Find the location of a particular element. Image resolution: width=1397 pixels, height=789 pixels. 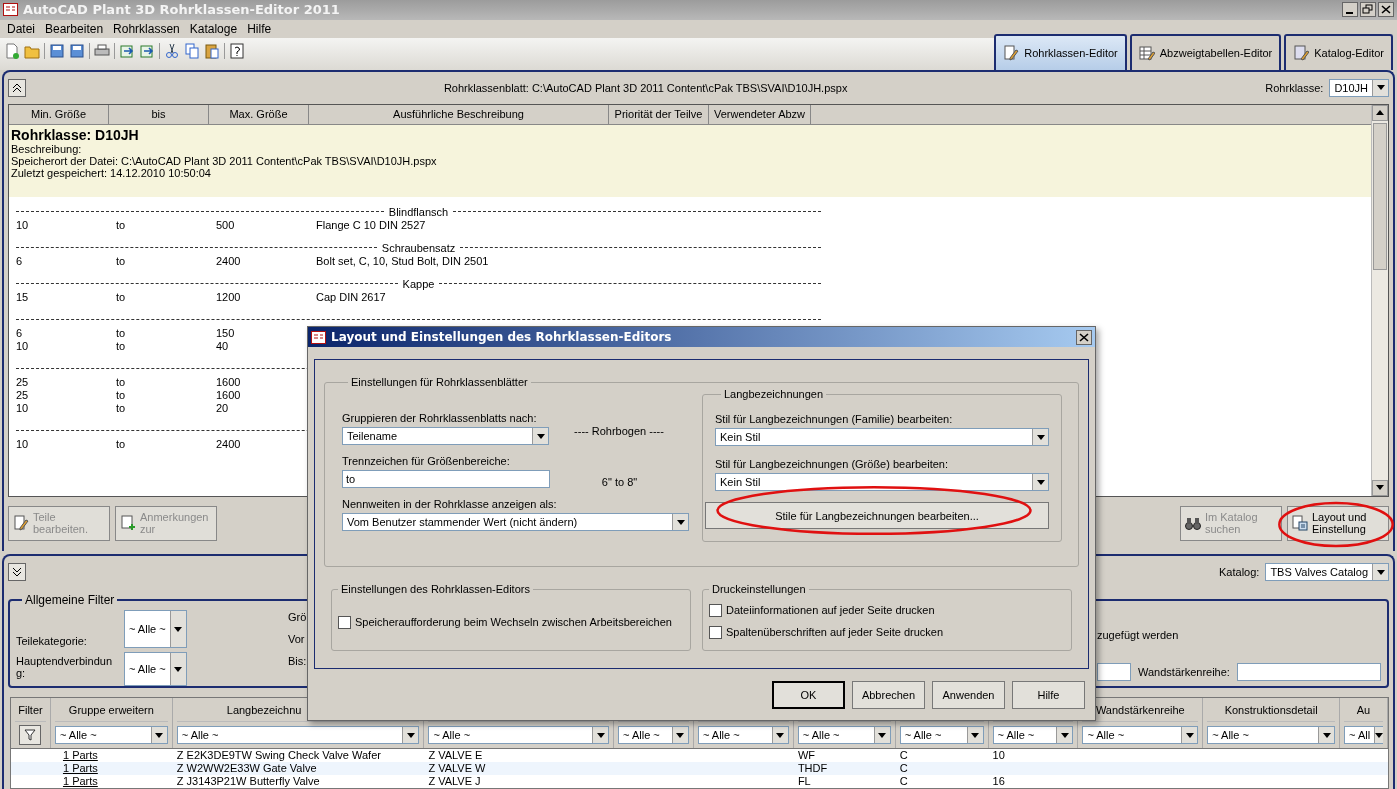

sheet-cell-text: 2400 is located at coordinates (229, 444).